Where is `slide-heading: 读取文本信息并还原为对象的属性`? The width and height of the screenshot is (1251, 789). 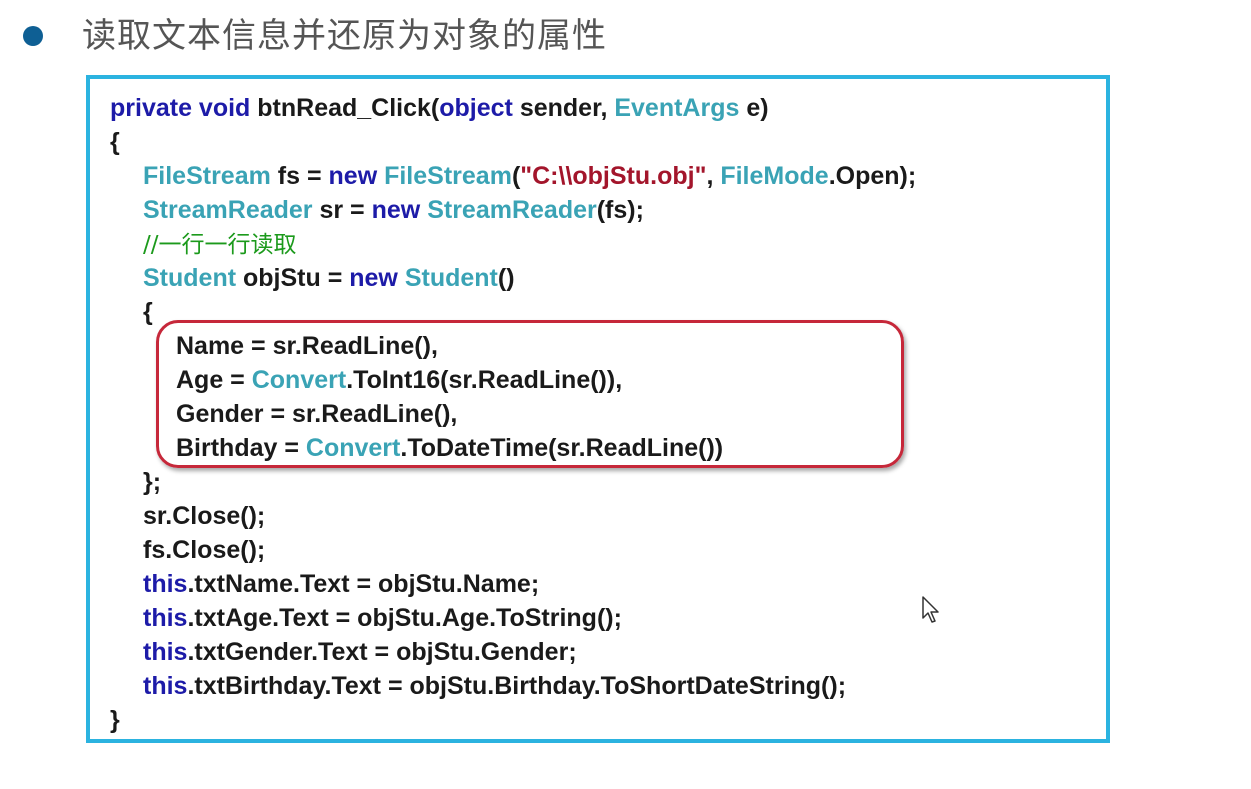 slide-heading: 读取文本信息并还原为对象的属性 is located at coordinates (344, 36).